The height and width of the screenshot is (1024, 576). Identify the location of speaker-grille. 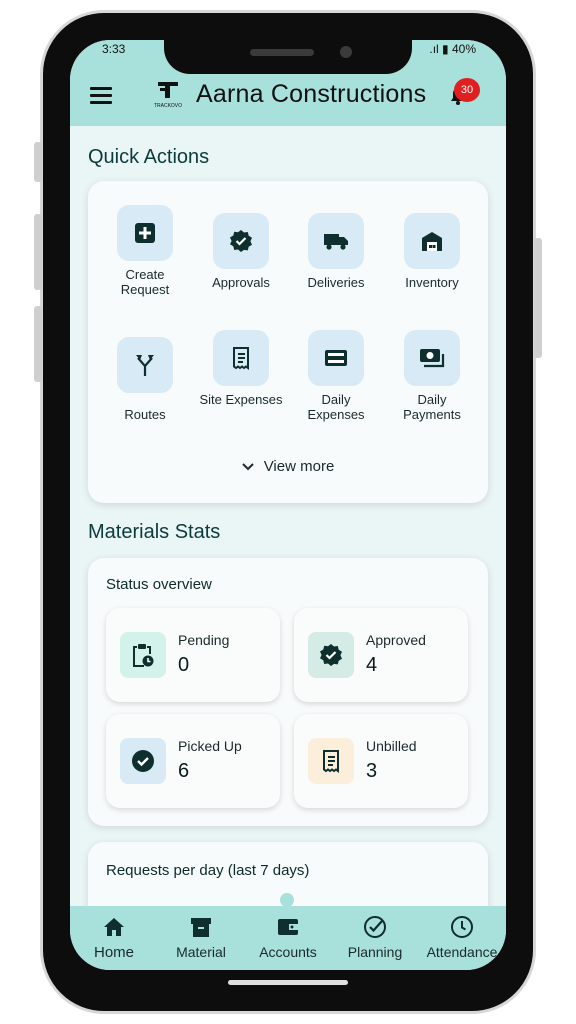
(282, 52).